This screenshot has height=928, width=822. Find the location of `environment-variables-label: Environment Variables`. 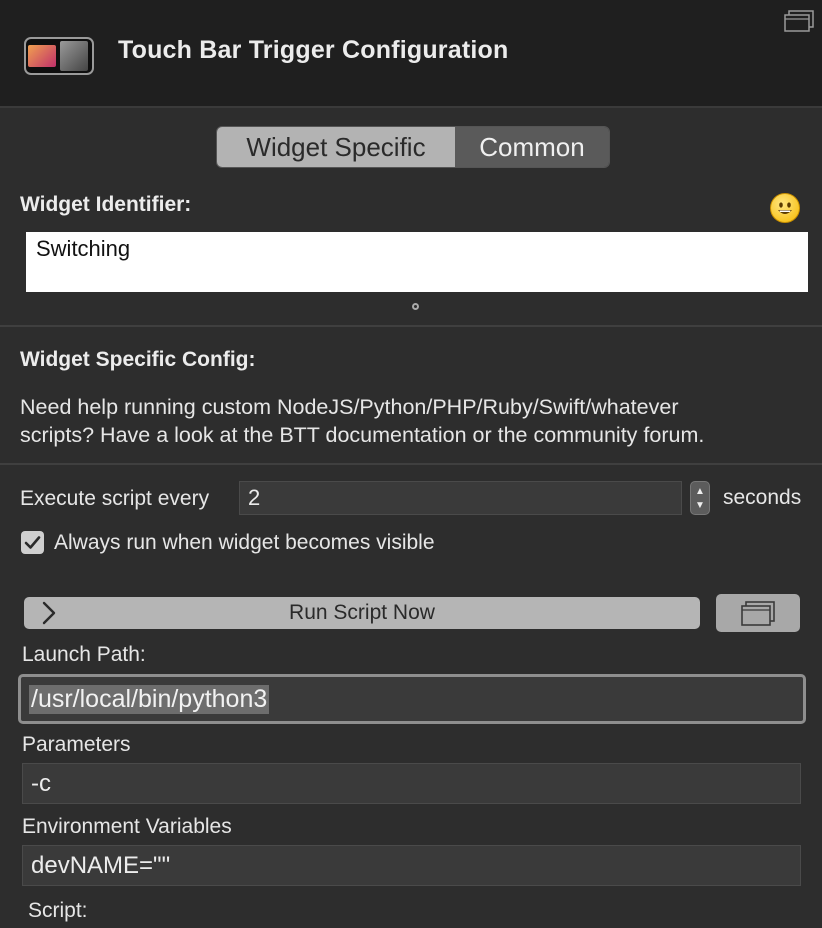

environment-variables-label: Environment Variables is located at coordinates (127, 826).